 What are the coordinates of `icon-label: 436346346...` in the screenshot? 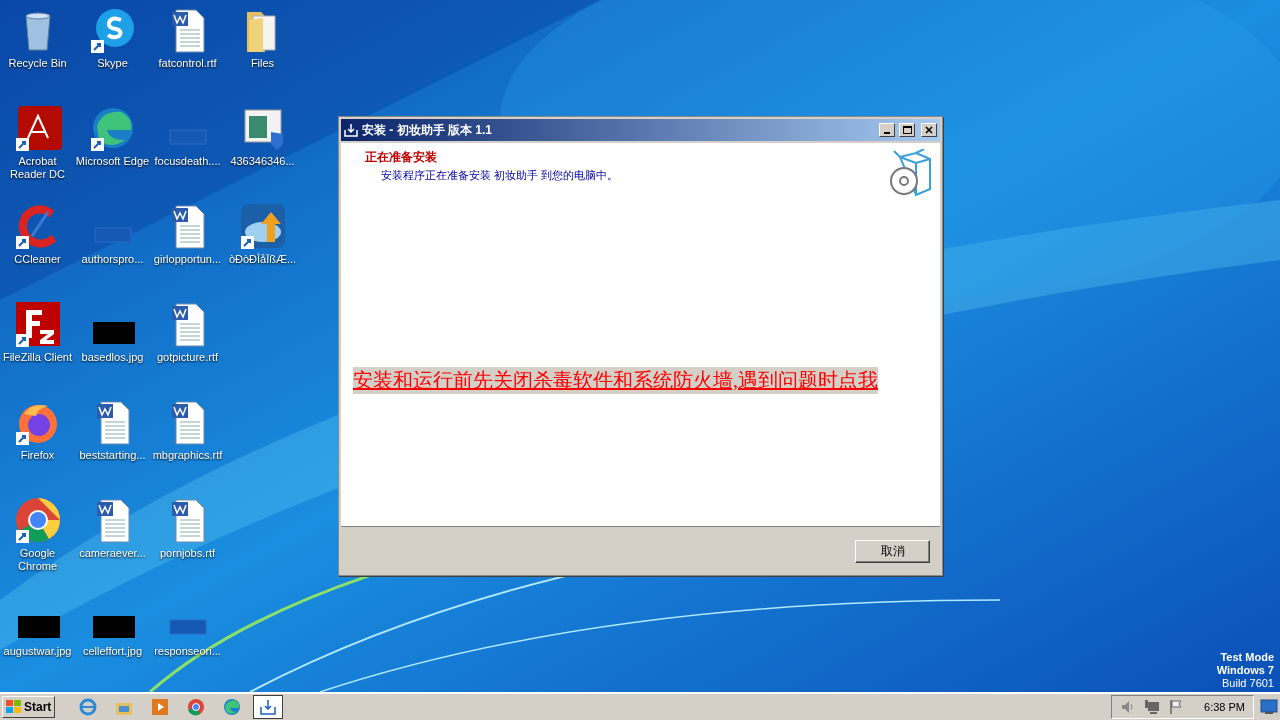 It's located at (262, 161).